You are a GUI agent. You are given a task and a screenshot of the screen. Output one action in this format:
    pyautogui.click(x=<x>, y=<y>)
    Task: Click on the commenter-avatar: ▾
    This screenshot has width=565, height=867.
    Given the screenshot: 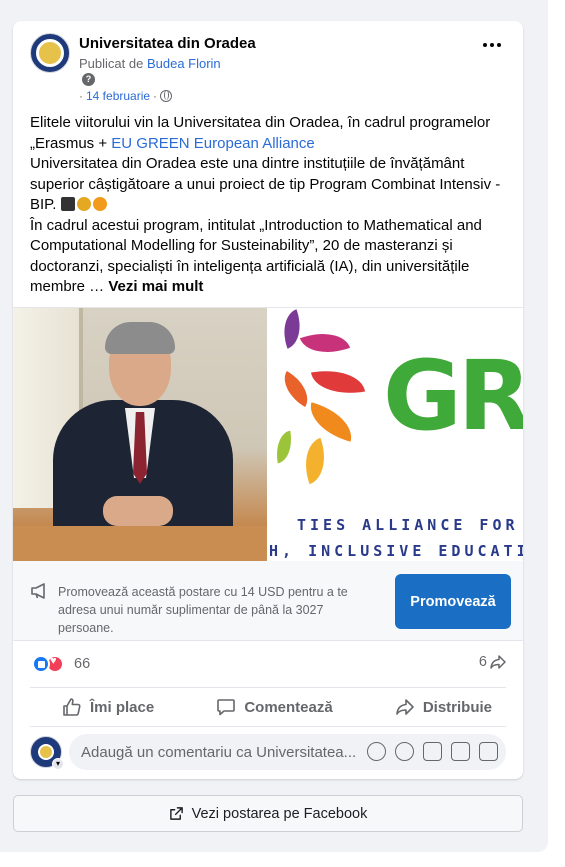 What is the action you would take?
    pyautogui.click(x=47, y=753)
    